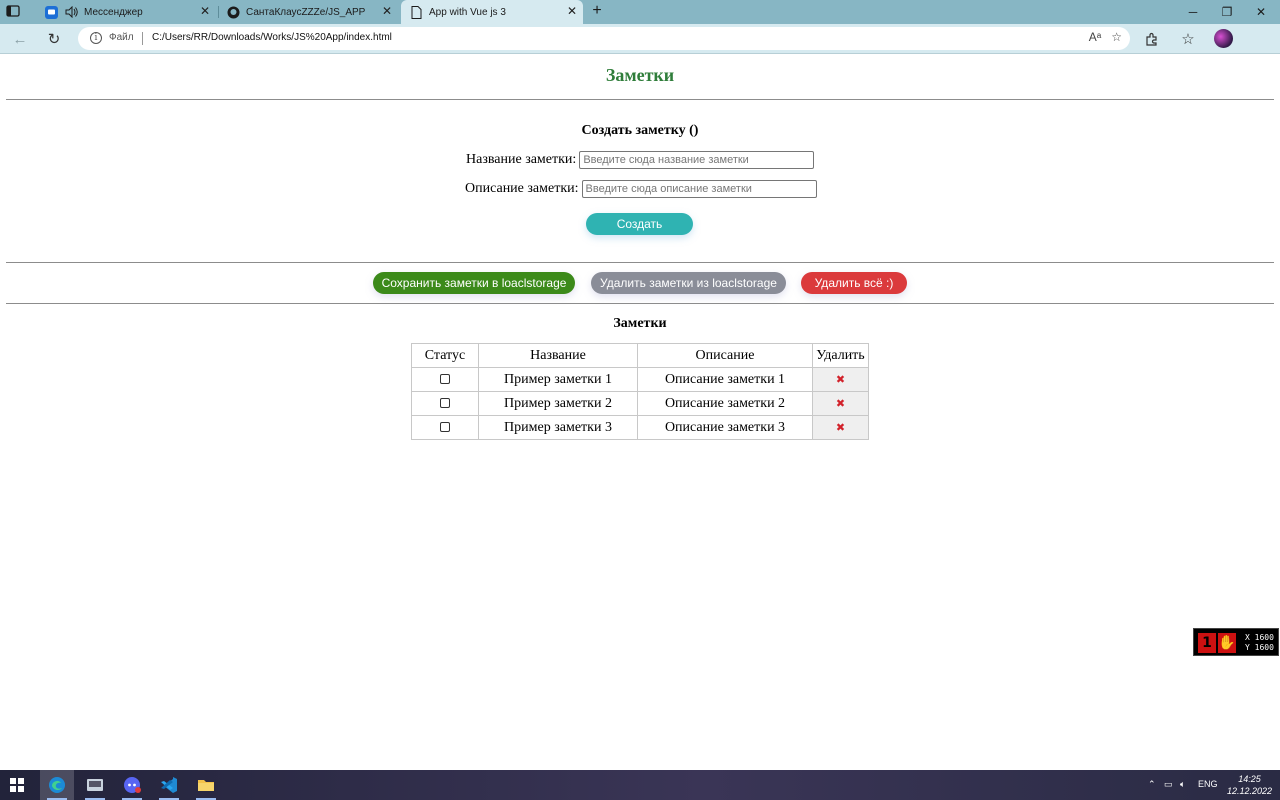 This screenshot has height=800, width=1280. What do you see at coordinates (1095, 37) in the screenshot?
I see `read-aloud-icon: Aᵃ` at bounding box center [1095, 37].